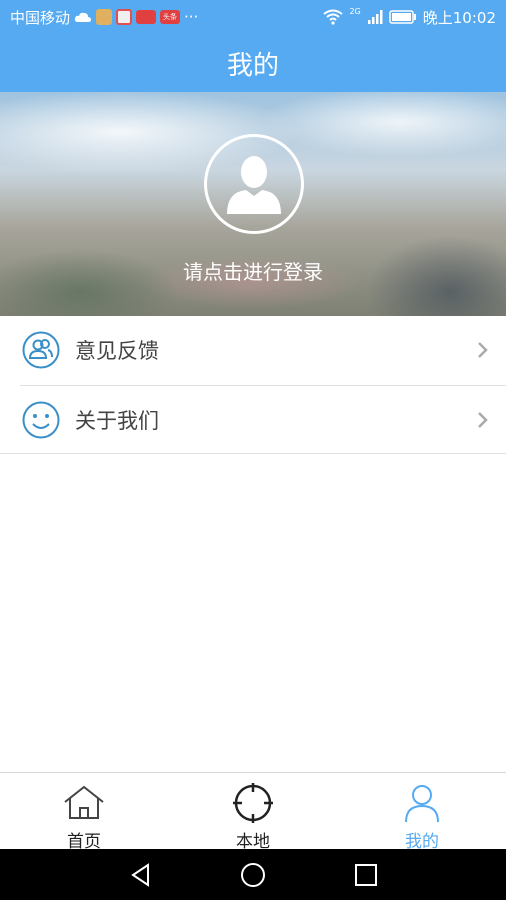 The width and height of the screenshot is (506, 900). I want to click on status-bar: 中国移动 头条 ··· 2G 晚上10:02, so click(253, 17).